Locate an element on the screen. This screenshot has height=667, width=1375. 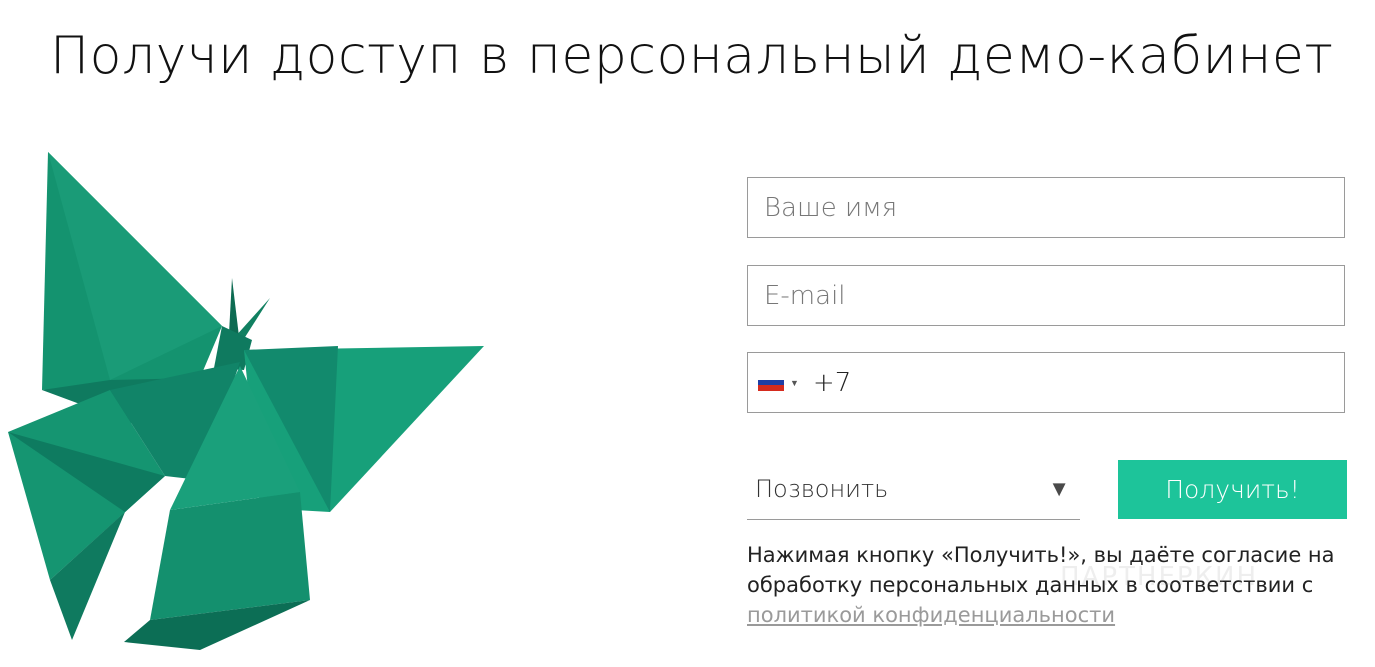
name-field is located at coordinates (1046, 207).